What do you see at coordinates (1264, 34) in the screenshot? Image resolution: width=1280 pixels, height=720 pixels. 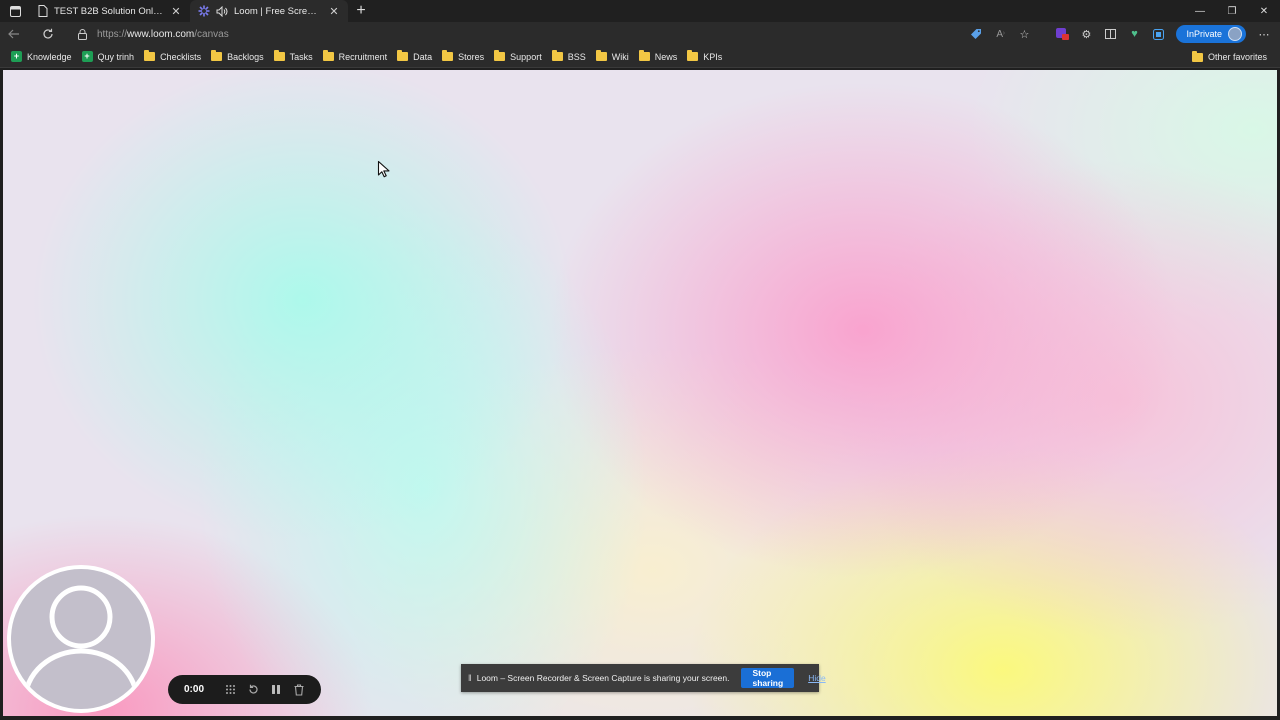 I see `more-menu-icon: ⋯` at bounding box center [1264, 34].